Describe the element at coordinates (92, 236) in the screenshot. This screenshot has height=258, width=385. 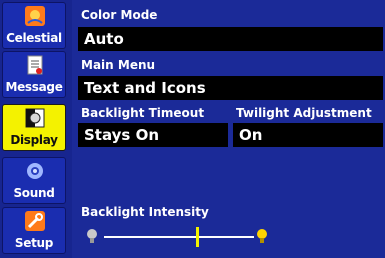
I see `bulb-dim-icon` at that location.